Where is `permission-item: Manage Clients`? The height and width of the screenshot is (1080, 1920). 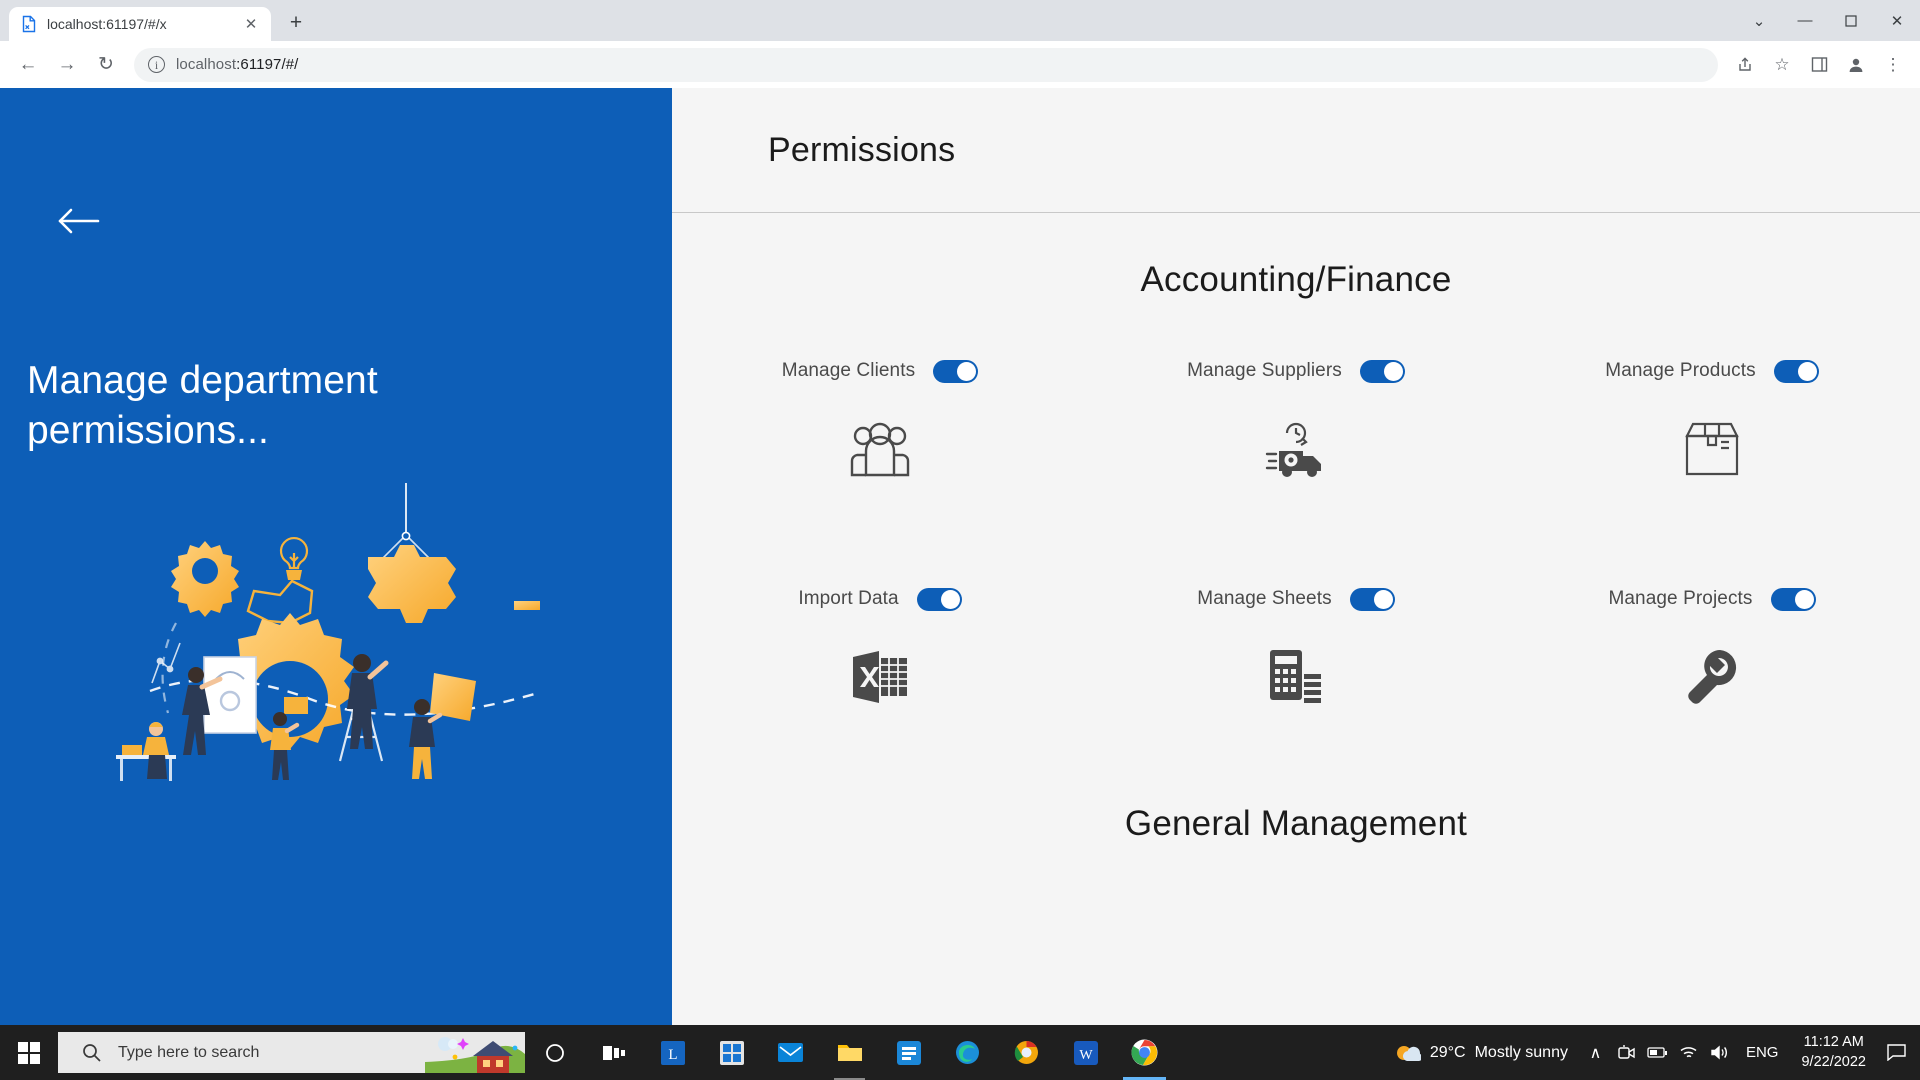 permission-item: Manage Clients is located at coordinates (880, 418).